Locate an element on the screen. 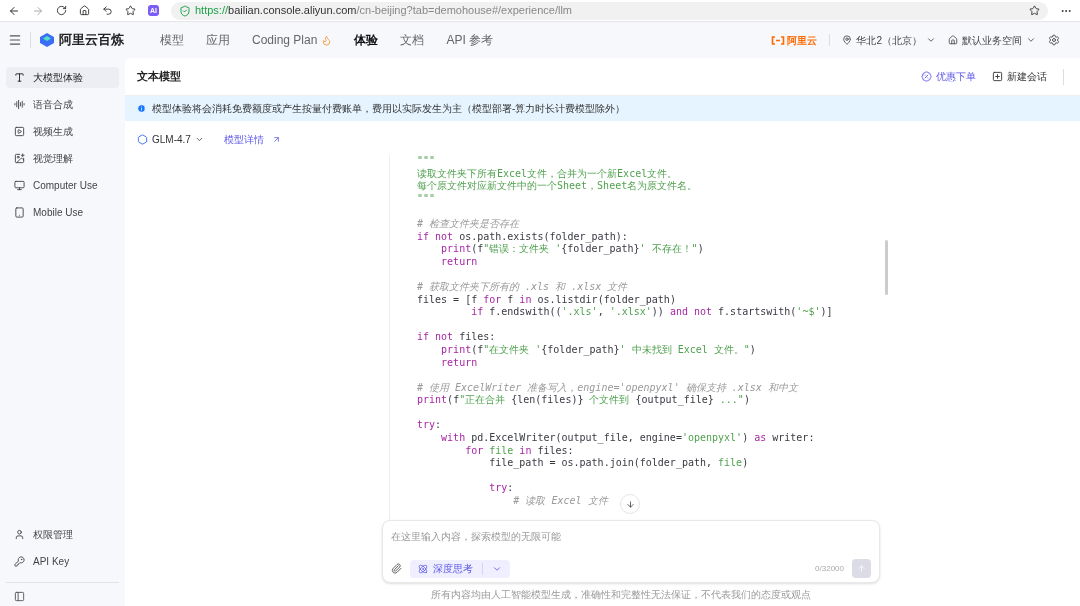 The image size is (1080, 606). nav-tab: 文档 is located at coordinates (412, 40).